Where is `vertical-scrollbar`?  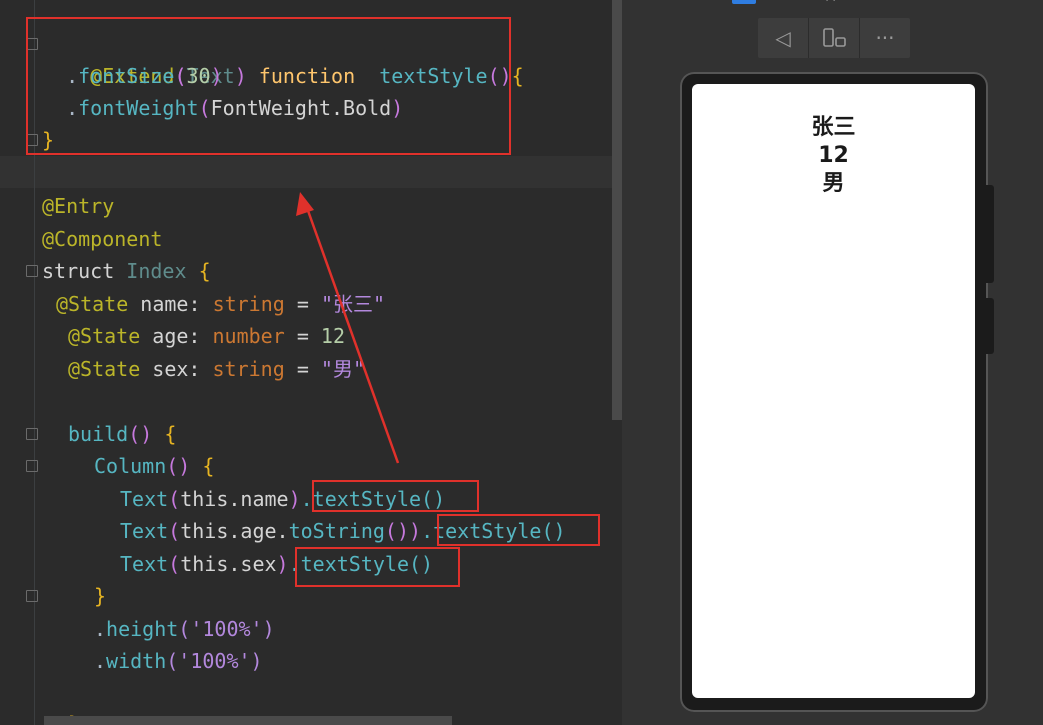 vertical-scrollbar is located at coordinates (617, 210).